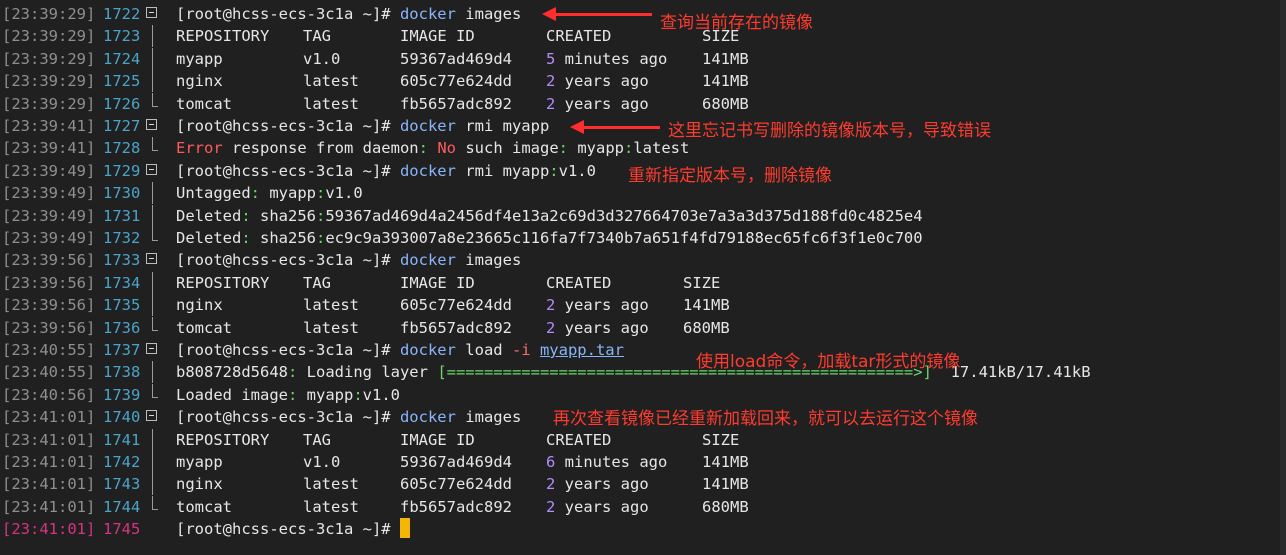  What do you see at coordinates (381, 394) in the screenshot?
I see `output-text: v1.0` at bounding box center [381, 394].